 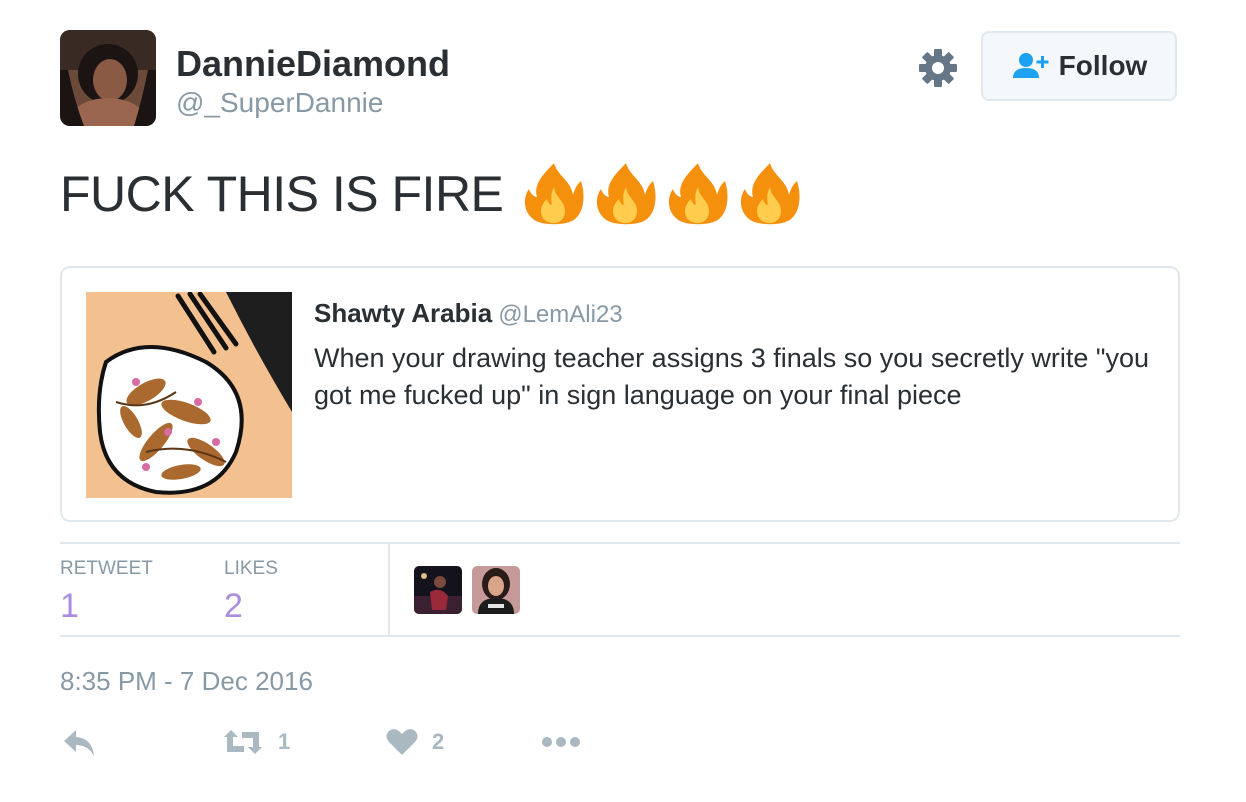 I want to click on more-dots-icon, so click(x=561, y=742).